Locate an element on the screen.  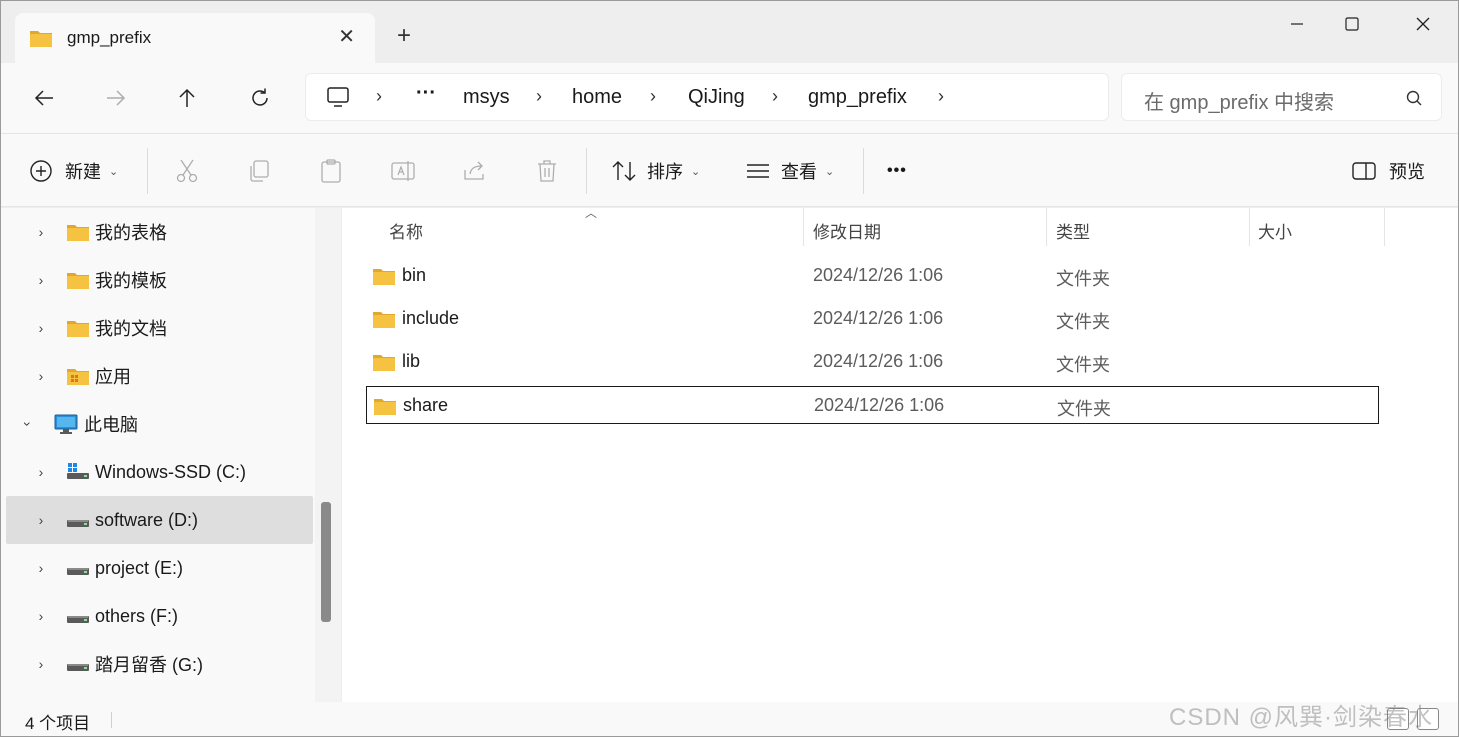
nav-label: 我的表格 is located at coordinates (131, 233).